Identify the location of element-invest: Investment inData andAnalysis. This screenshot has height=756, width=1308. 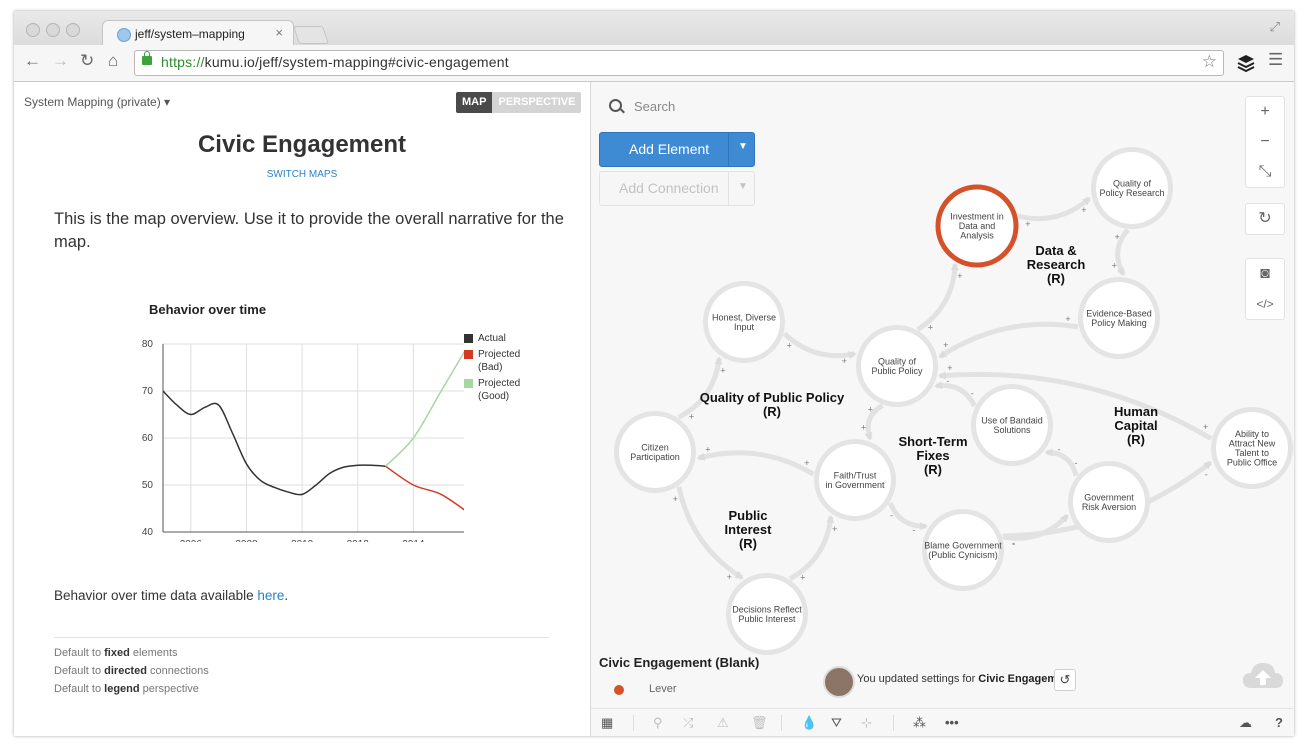
(977, 226).